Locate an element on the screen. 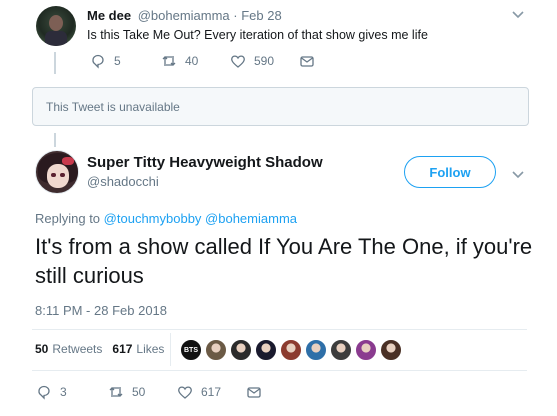 This screenshot has width=557, height=416. retweet-count: 40 is located at coordinates (192, 61).